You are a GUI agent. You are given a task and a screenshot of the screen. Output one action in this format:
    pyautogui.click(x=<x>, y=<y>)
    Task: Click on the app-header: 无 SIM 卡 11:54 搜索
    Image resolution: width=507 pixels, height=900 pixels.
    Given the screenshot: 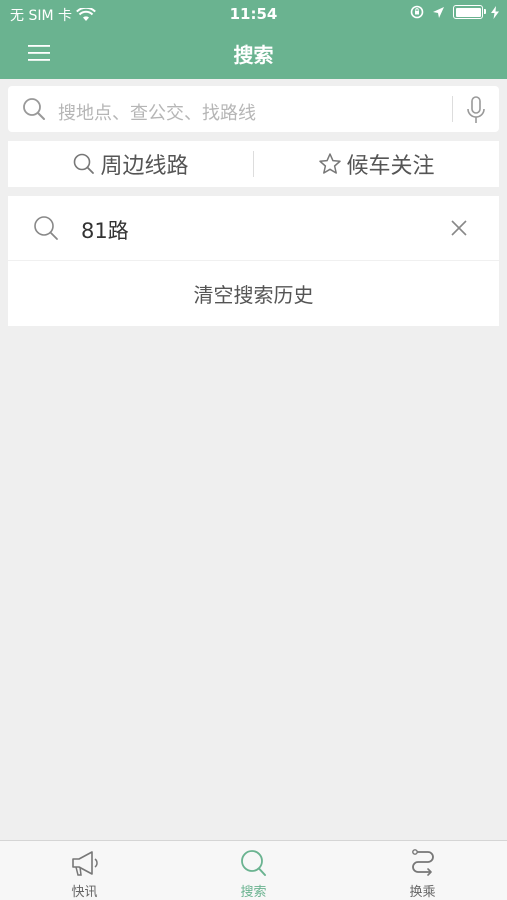 What is the action you would take?
    pyautogui.click(x=253, y=39)
    